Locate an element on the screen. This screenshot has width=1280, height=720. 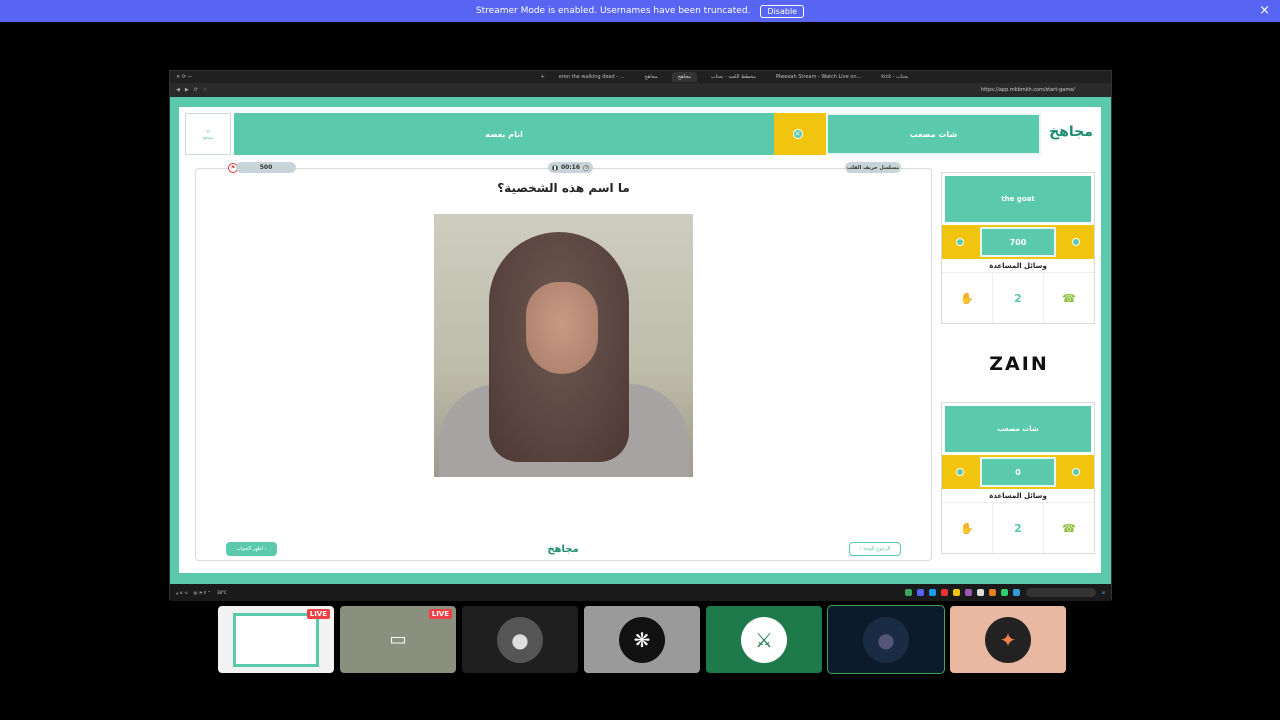
browser-toolbar: ◀ ▶ ⟳ ☆ https://app.mkbmkh.com/start-game/ is located at coordinates (640, 90).